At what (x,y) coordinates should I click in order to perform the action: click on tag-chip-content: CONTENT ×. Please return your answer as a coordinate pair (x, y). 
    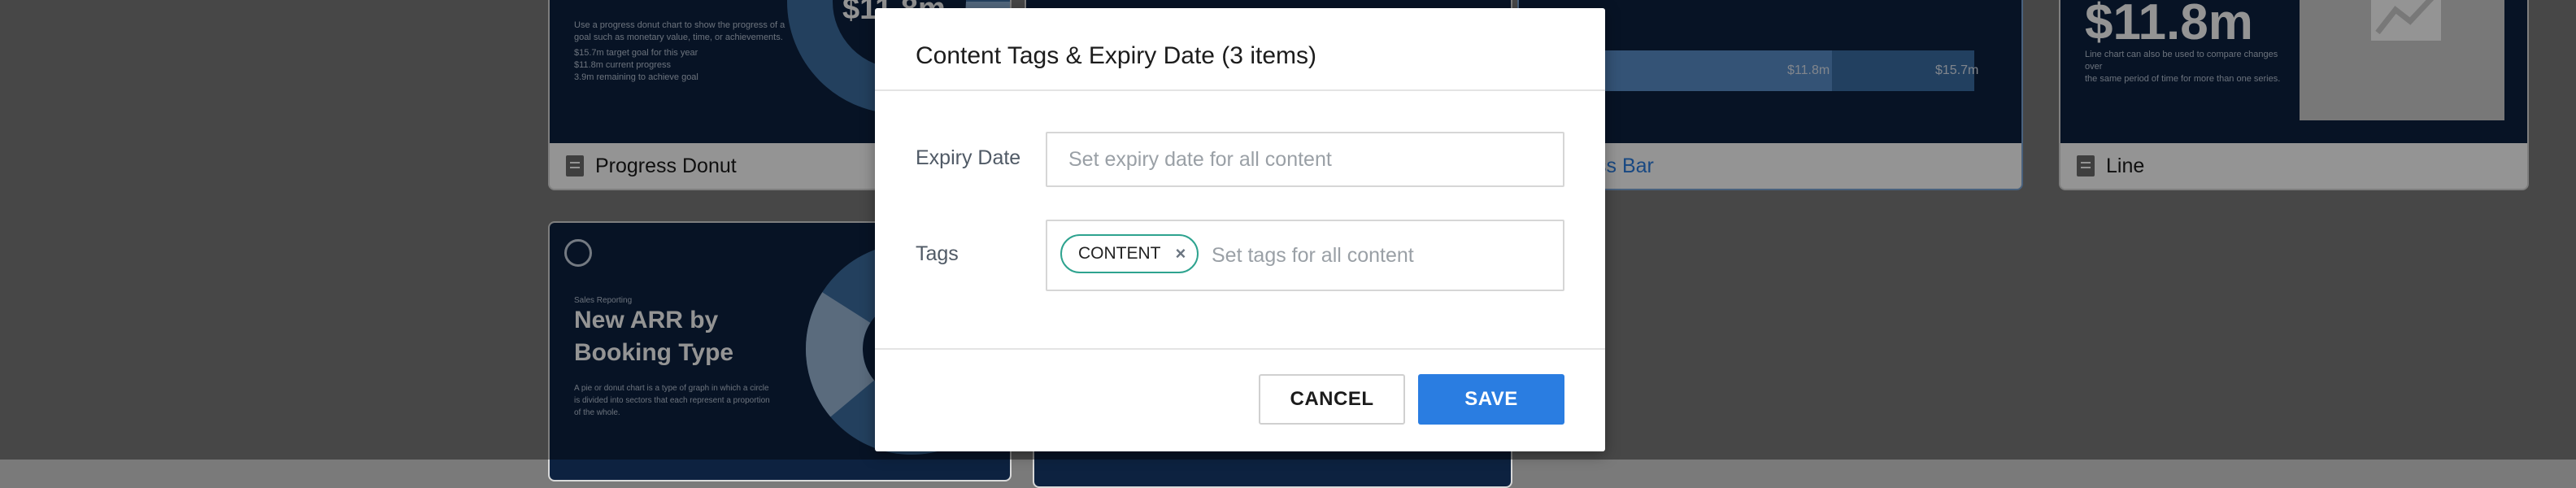
    Looking at the image, I should click on (1130, 254).